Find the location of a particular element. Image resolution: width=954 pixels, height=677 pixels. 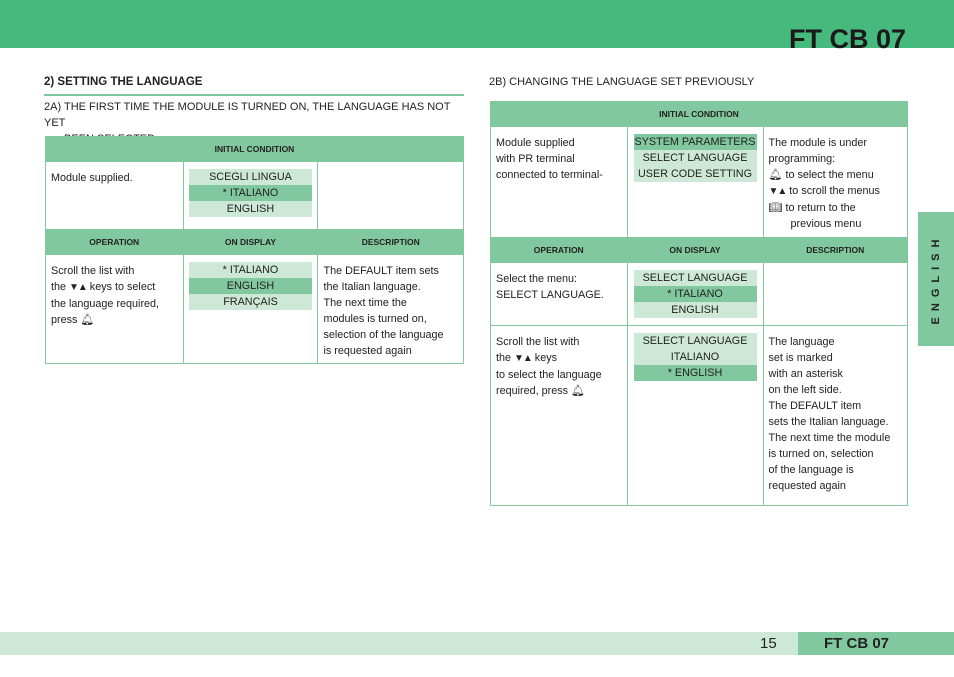

display-line-selected: ENGLISH is located at coordinates (250, 286).